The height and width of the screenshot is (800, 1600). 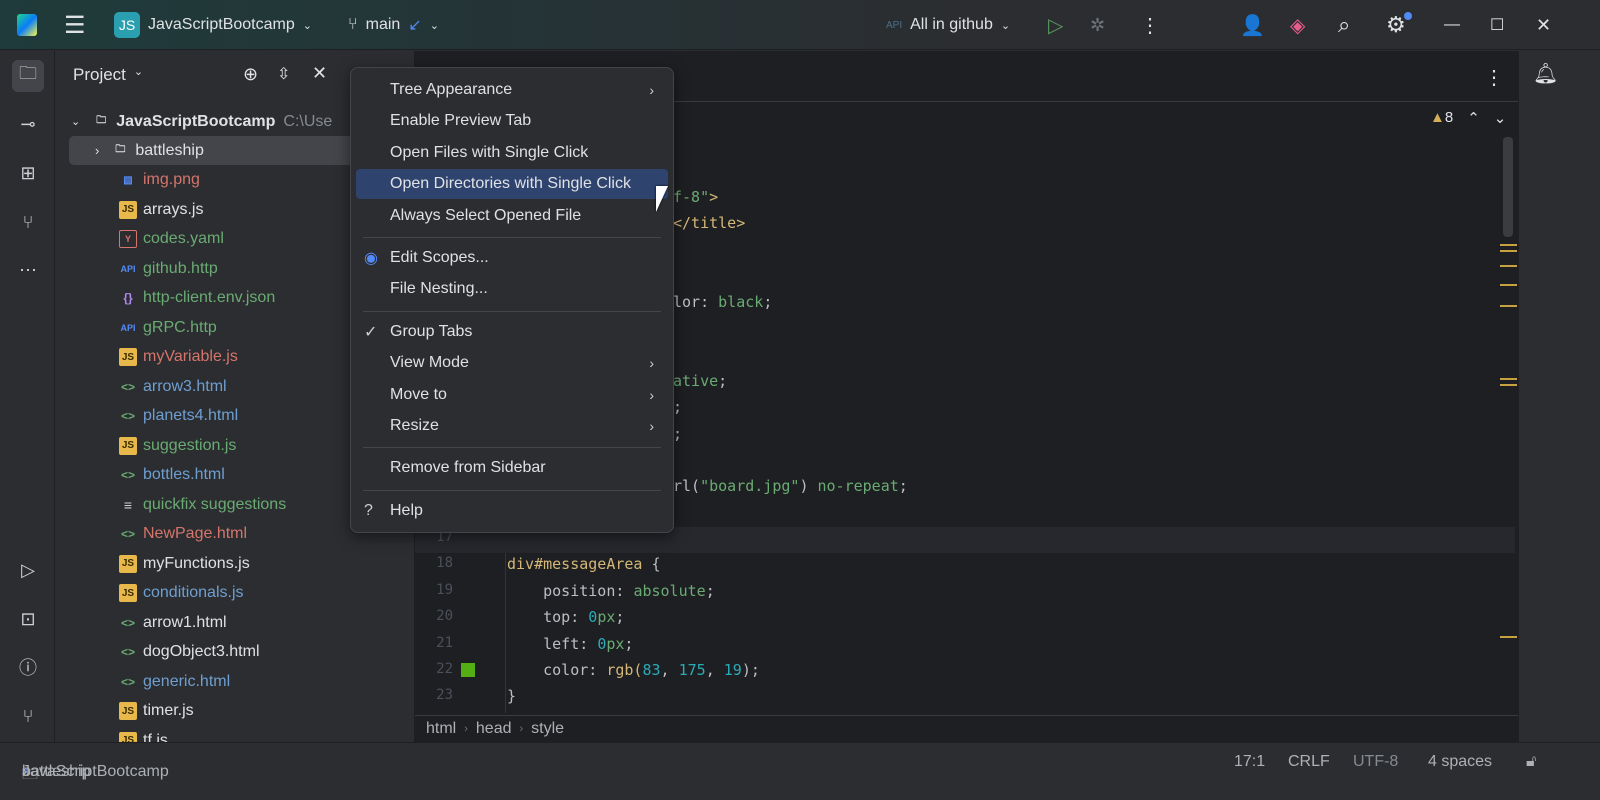 I want to click on pull-requests-icon: ⑂, so click(x=28, y=222).